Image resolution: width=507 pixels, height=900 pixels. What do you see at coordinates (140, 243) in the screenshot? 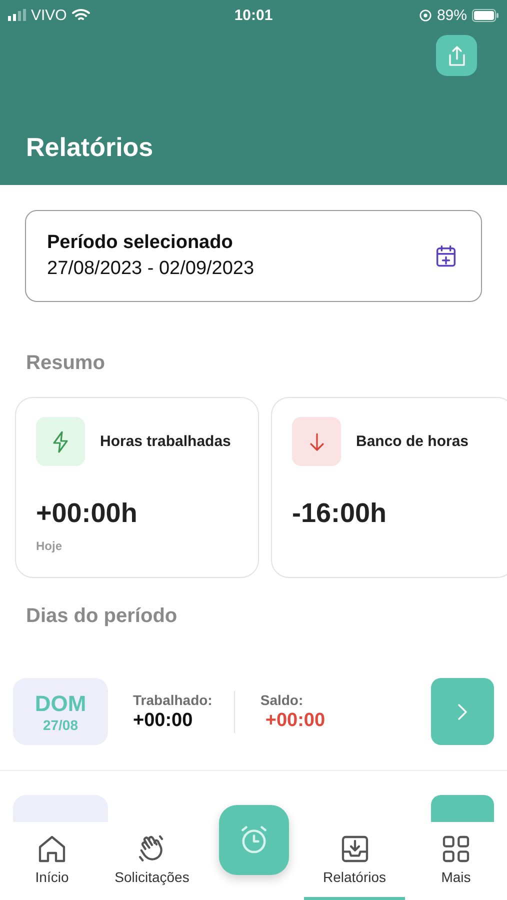
I see `period-label: Período selecionado` at bounding box center [140, 243].